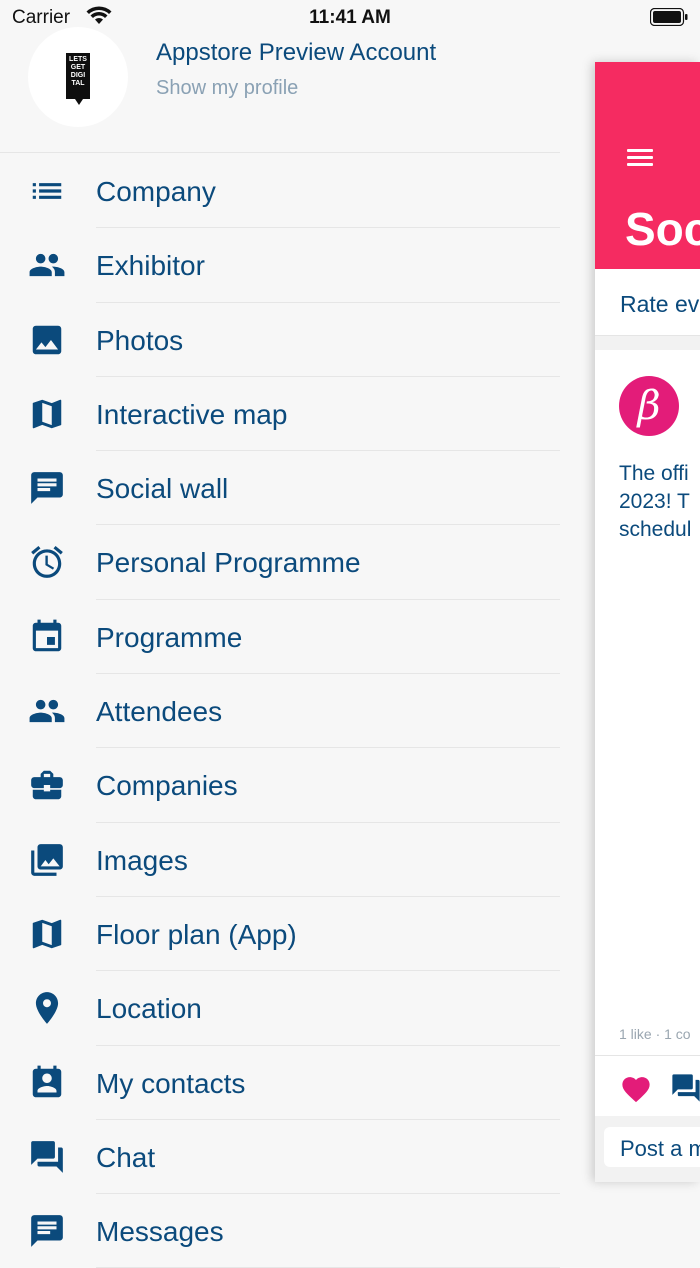  Describe the element at coordinates (655, 501) in the screenshot. I see `post-text: The offi 2023! T schedul` at that location.